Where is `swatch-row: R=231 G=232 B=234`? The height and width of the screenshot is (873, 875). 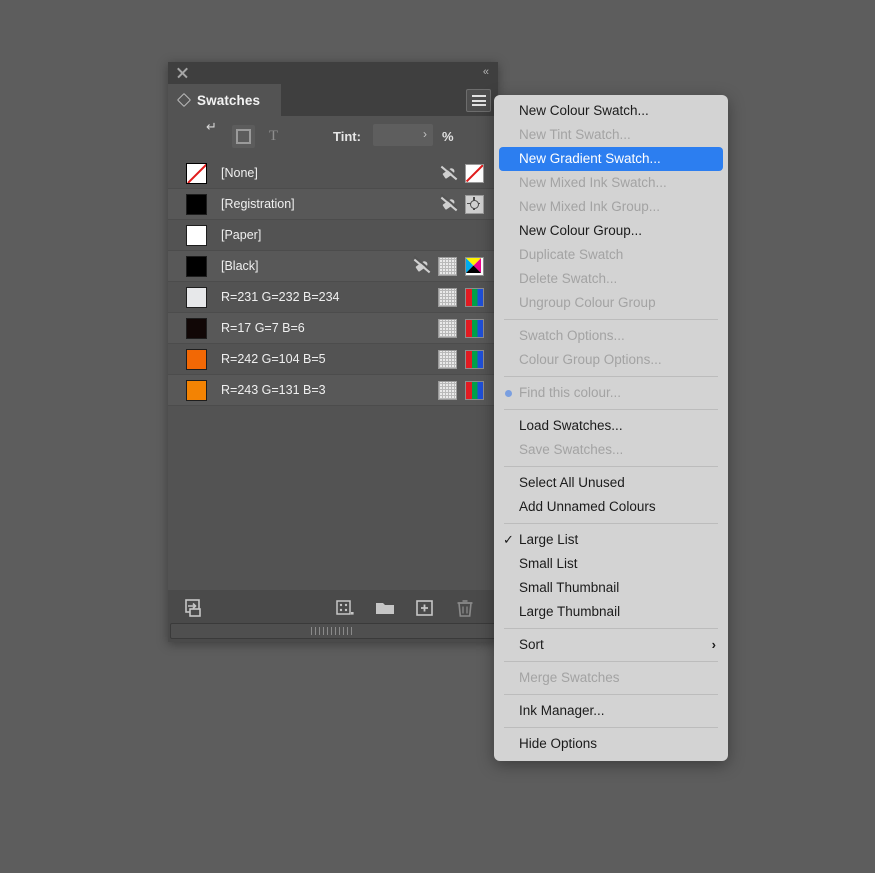 swatch-row: R=231 G=232 B=234 is located at coordinates (333, 297).